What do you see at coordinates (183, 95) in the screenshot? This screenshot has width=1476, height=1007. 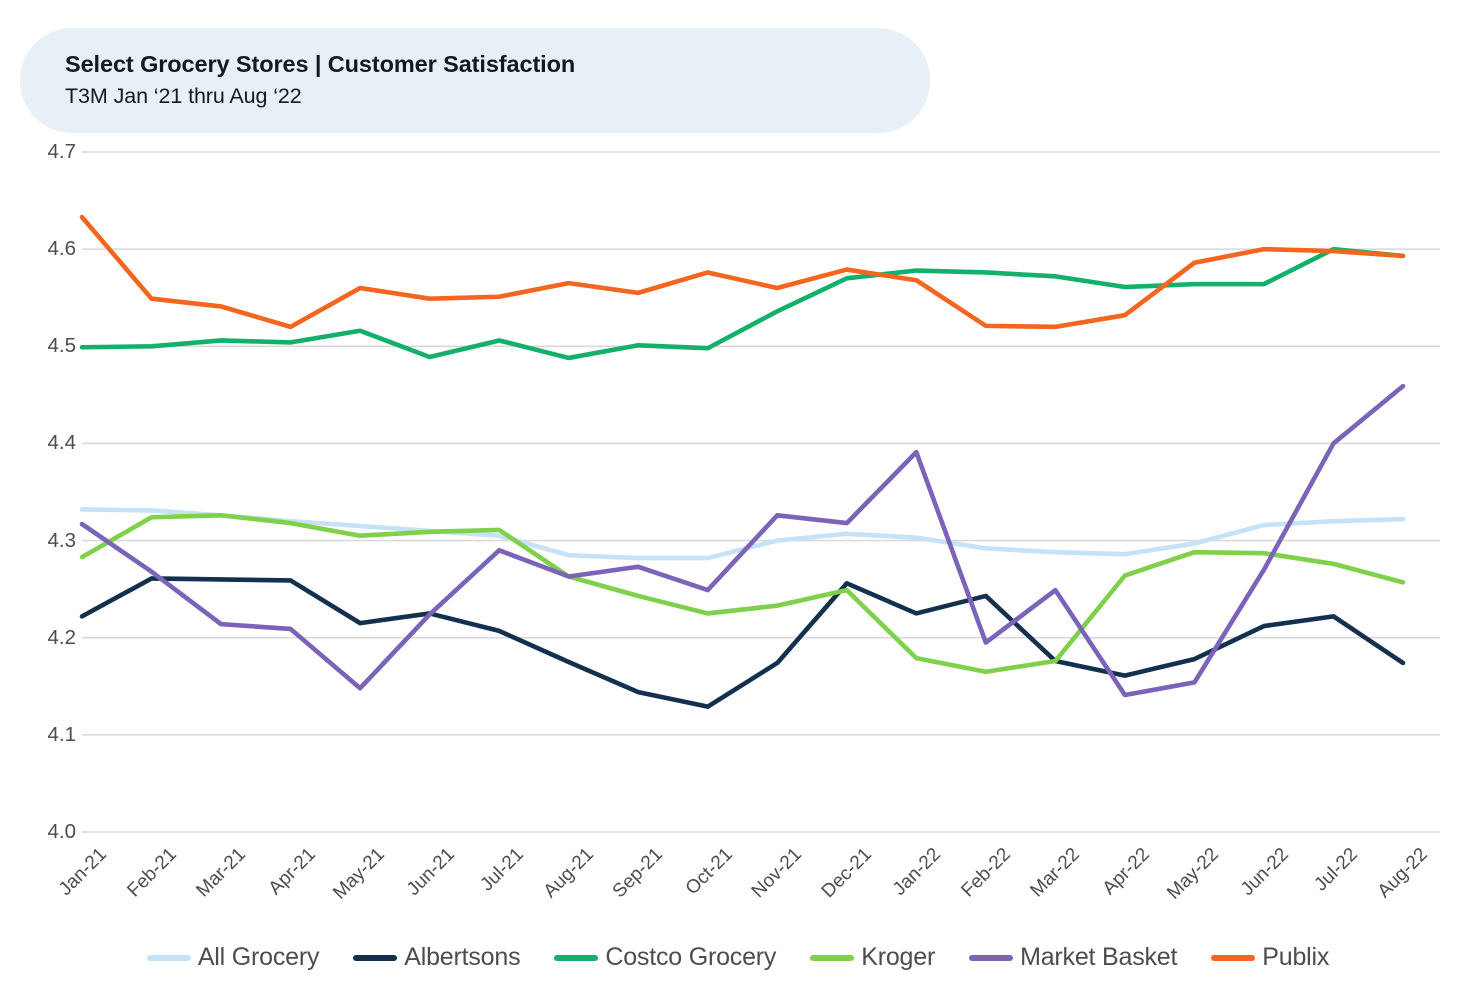 I see `chart-subtitle: T3M Jan ‘21 thru Aug ‘22` at bounding box center [183, 95].